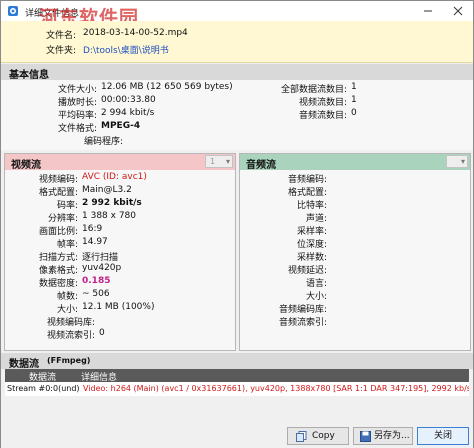 This screenshot has width=474, height=448. Describe the element at coordinates (118, 307) in the screenshot. I see `video-value: 12.1 MB (100%)` at that location.